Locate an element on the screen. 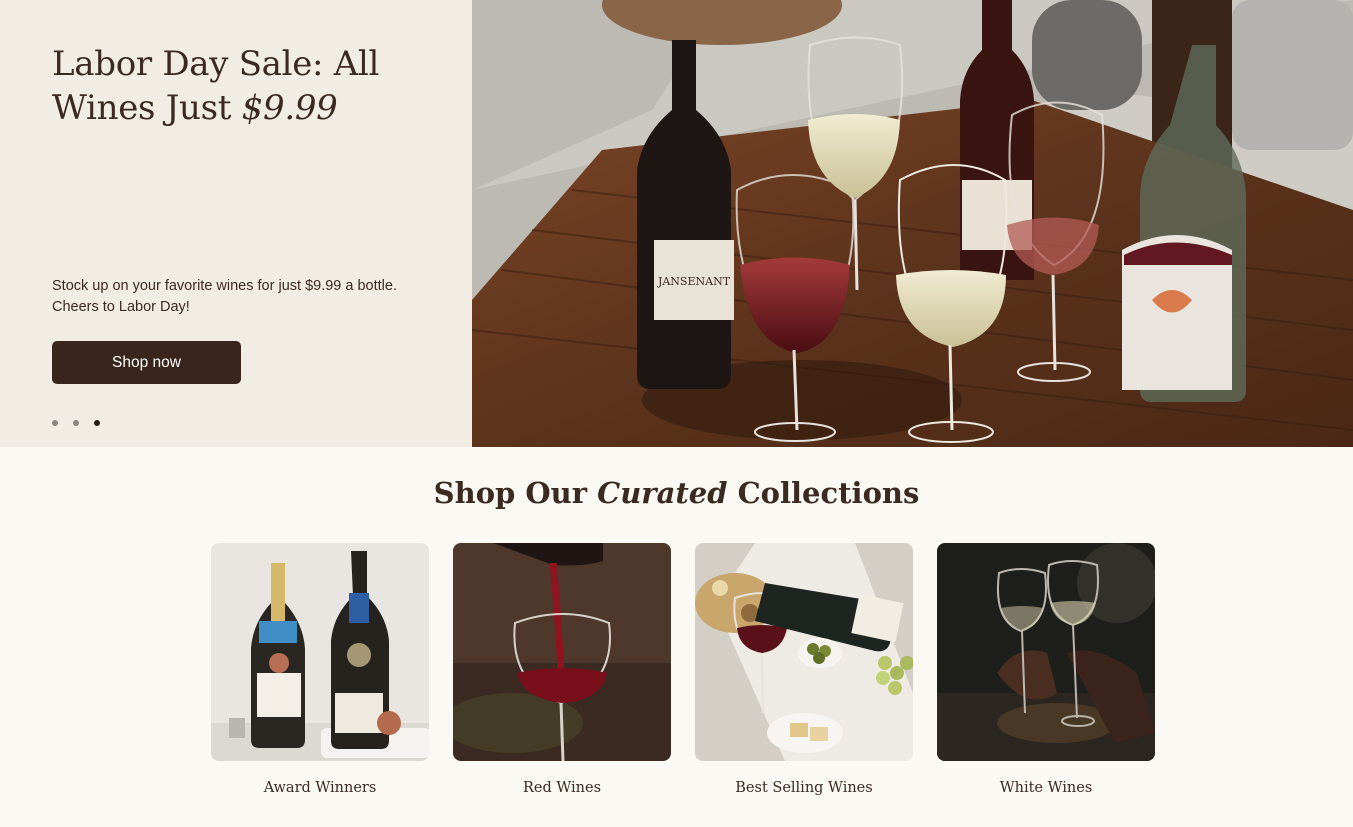  collection-card-award-winners: Award Winners is located at coordinates (320, 669).